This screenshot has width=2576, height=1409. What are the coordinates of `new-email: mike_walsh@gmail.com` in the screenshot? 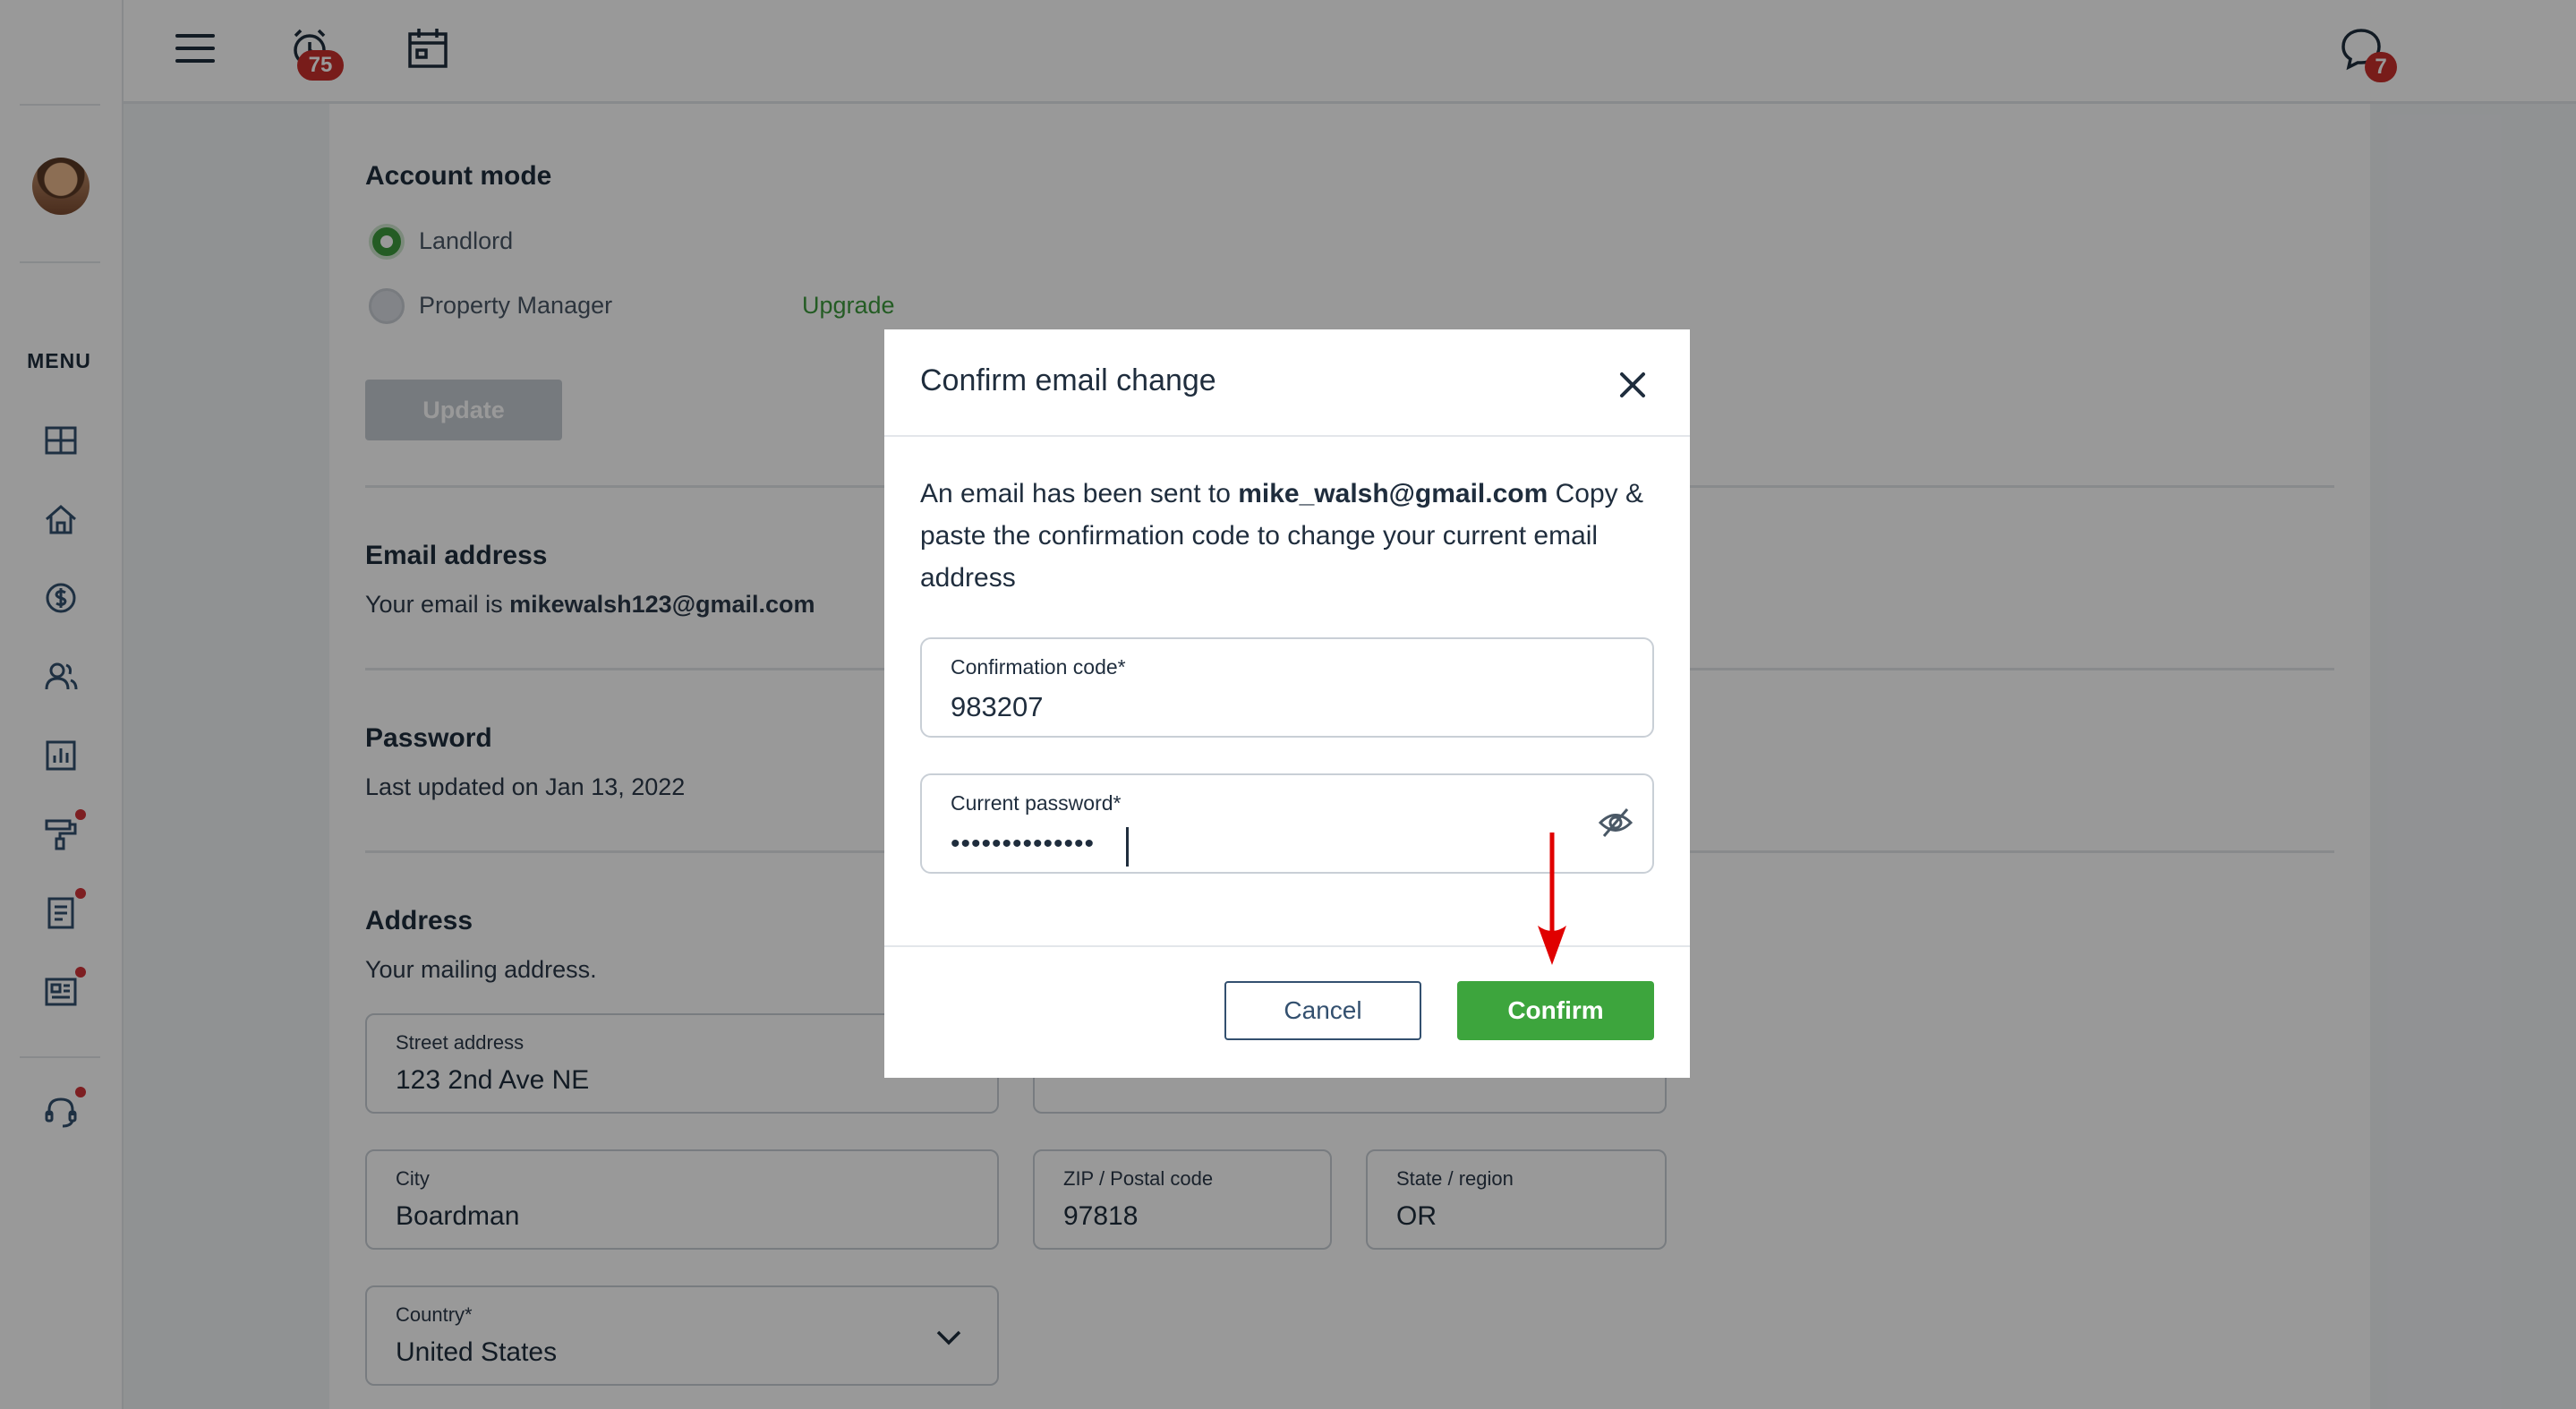 It's located at (1393, 494).